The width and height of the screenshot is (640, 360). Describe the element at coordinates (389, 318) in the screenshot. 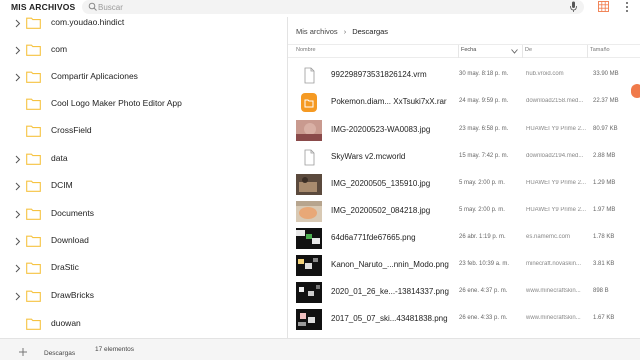

I see `file-name: 2017_05_07_ski...43481838.png` at that location.